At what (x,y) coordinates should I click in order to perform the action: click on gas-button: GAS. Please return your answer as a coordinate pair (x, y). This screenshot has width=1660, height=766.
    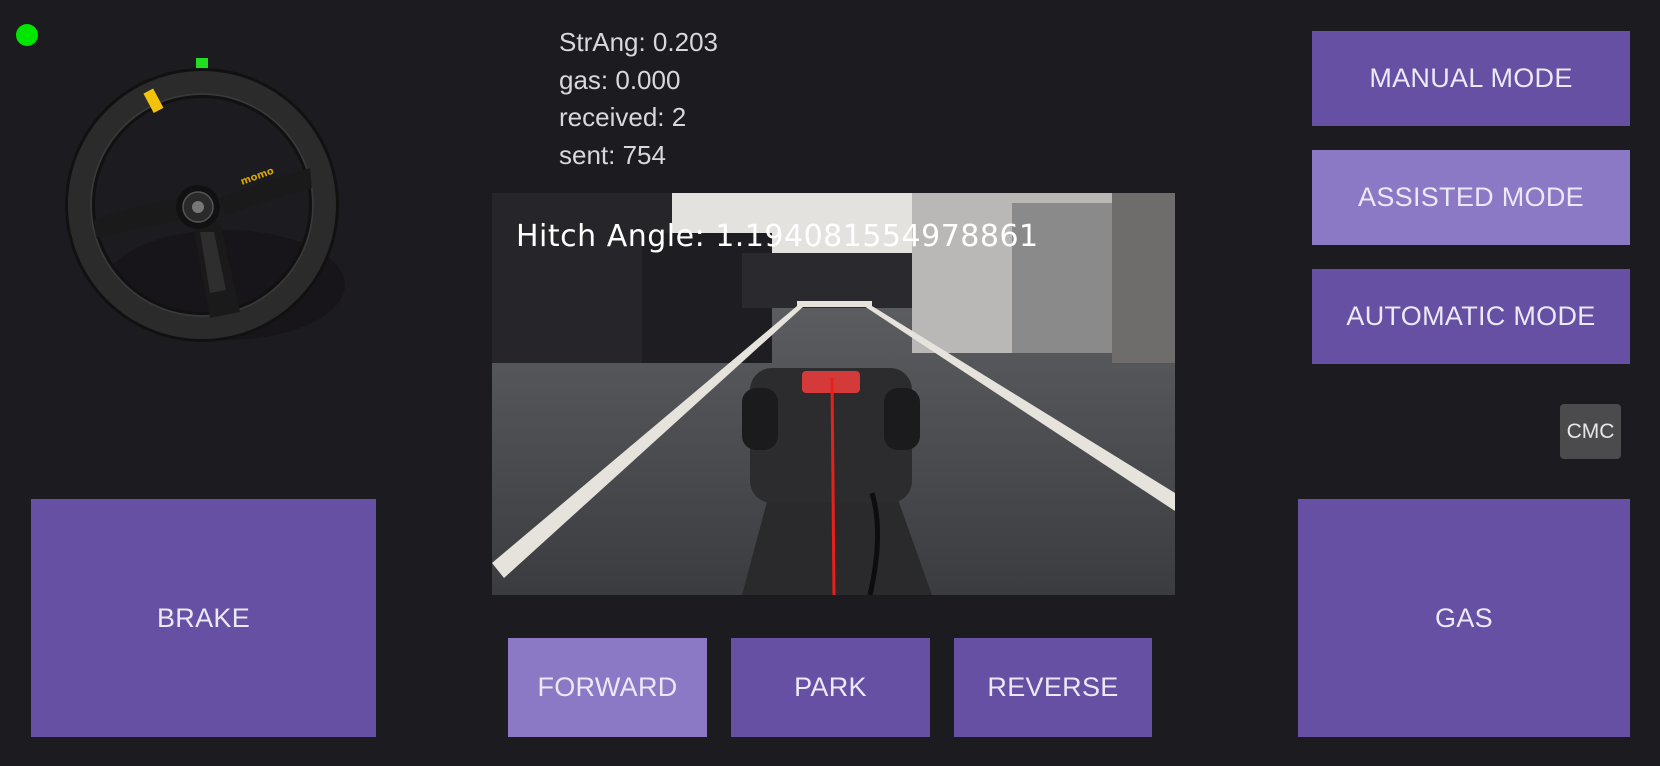
    Looking at the image, I should click on (1464, 618).